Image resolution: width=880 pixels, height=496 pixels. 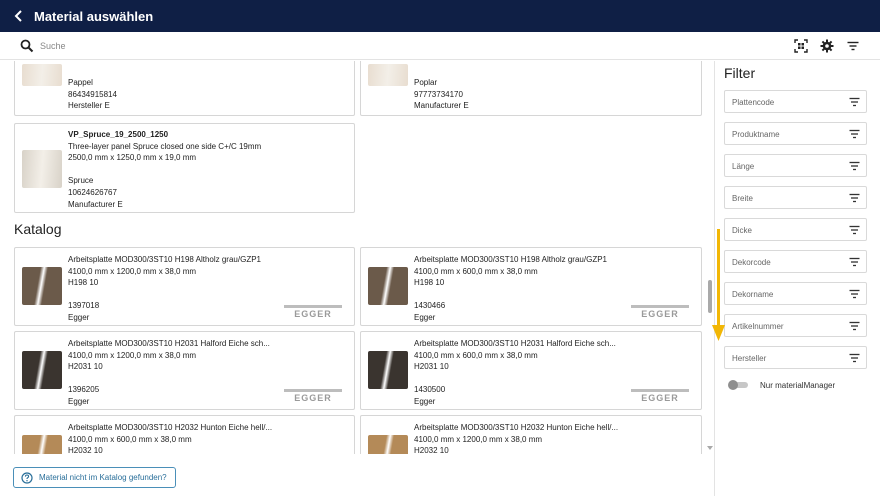 What do you see at coordinates (132, 158) in the screenshot?
I see `material-dimensions: 2500,0 mm x 1250,0 mm x 19,0 mm` at bounding box center [132, 158].